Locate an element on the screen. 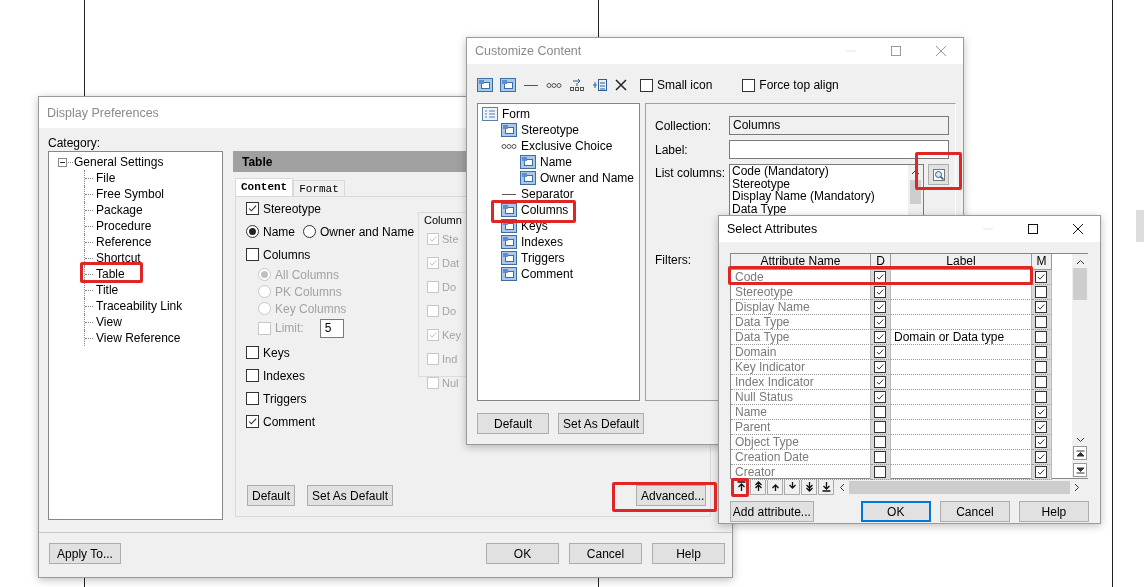  tree-item: Package is located at coordinates (119, 210).